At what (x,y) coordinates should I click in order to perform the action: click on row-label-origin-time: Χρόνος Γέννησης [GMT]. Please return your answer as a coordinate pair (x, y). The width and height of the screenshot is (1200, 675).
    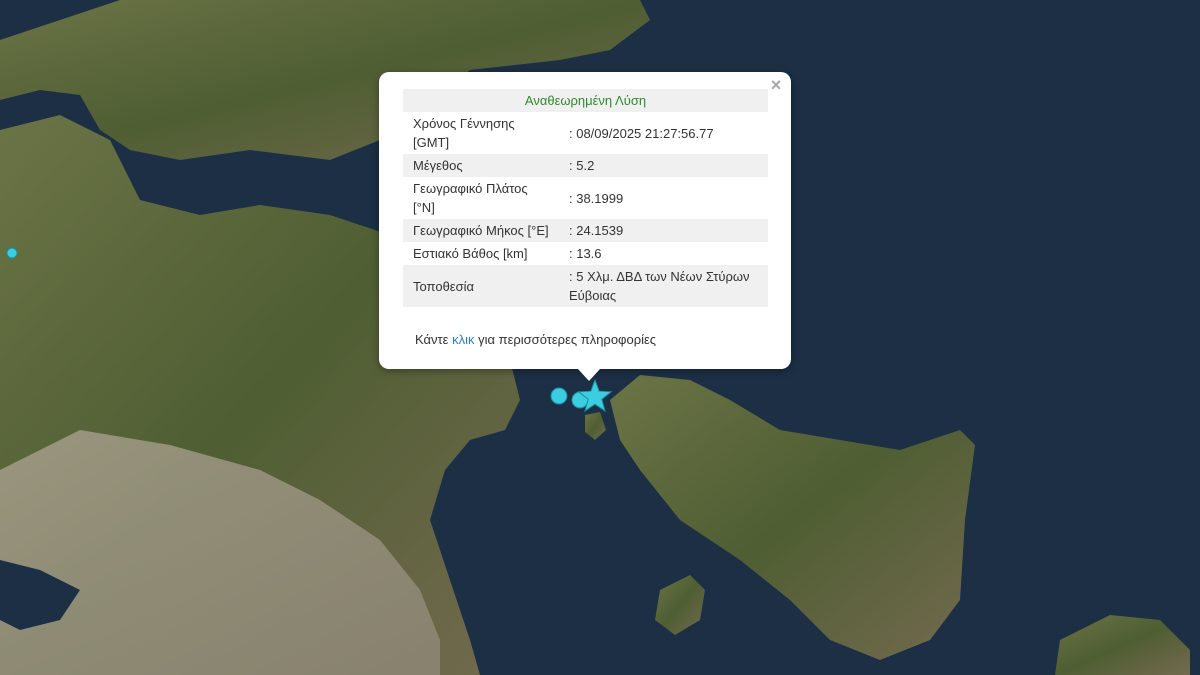
    Looking at the image, I should click on (464, 133).